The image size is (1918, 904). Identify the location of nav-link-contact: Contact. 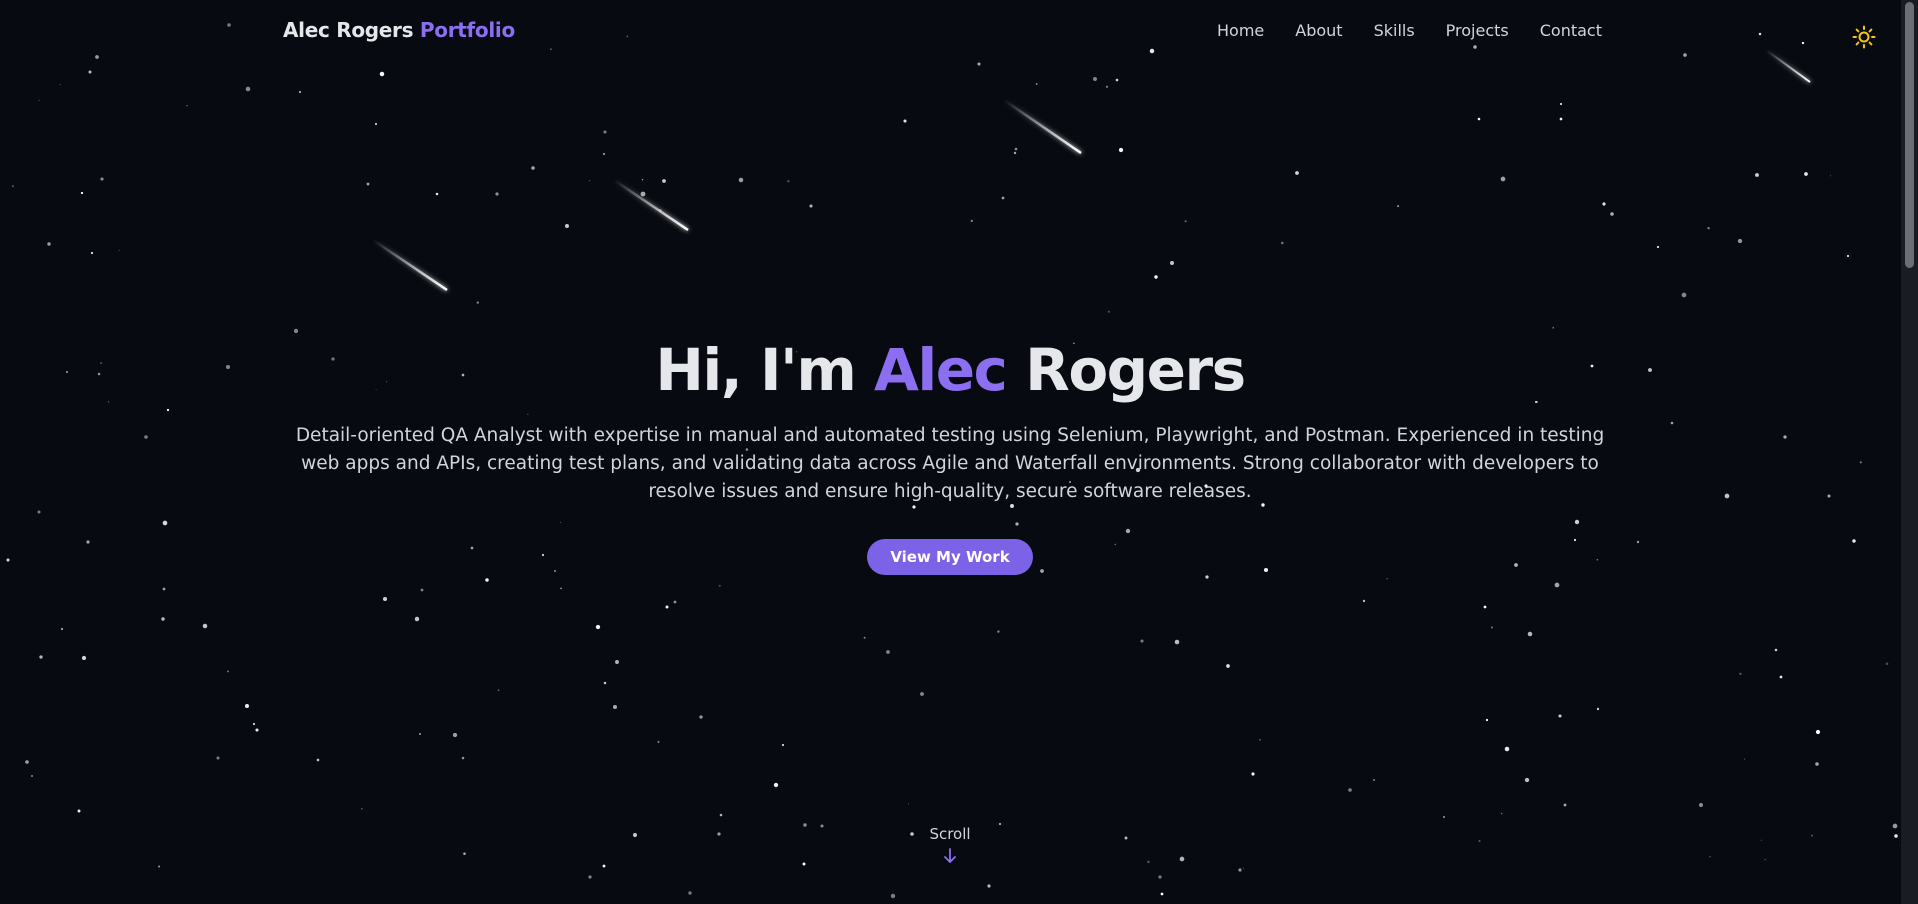
(1571, 30).